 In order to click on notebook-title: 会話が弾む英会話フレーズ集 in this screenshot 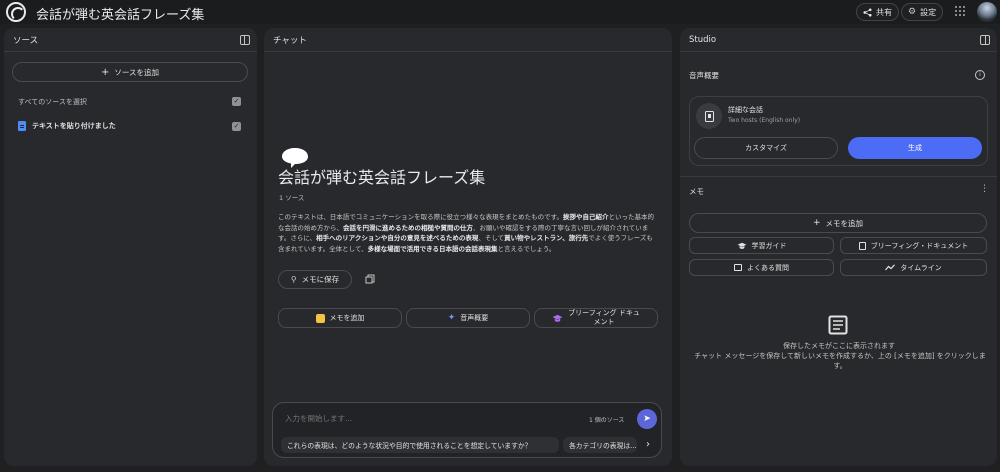, I will do `click(120, 13)`.